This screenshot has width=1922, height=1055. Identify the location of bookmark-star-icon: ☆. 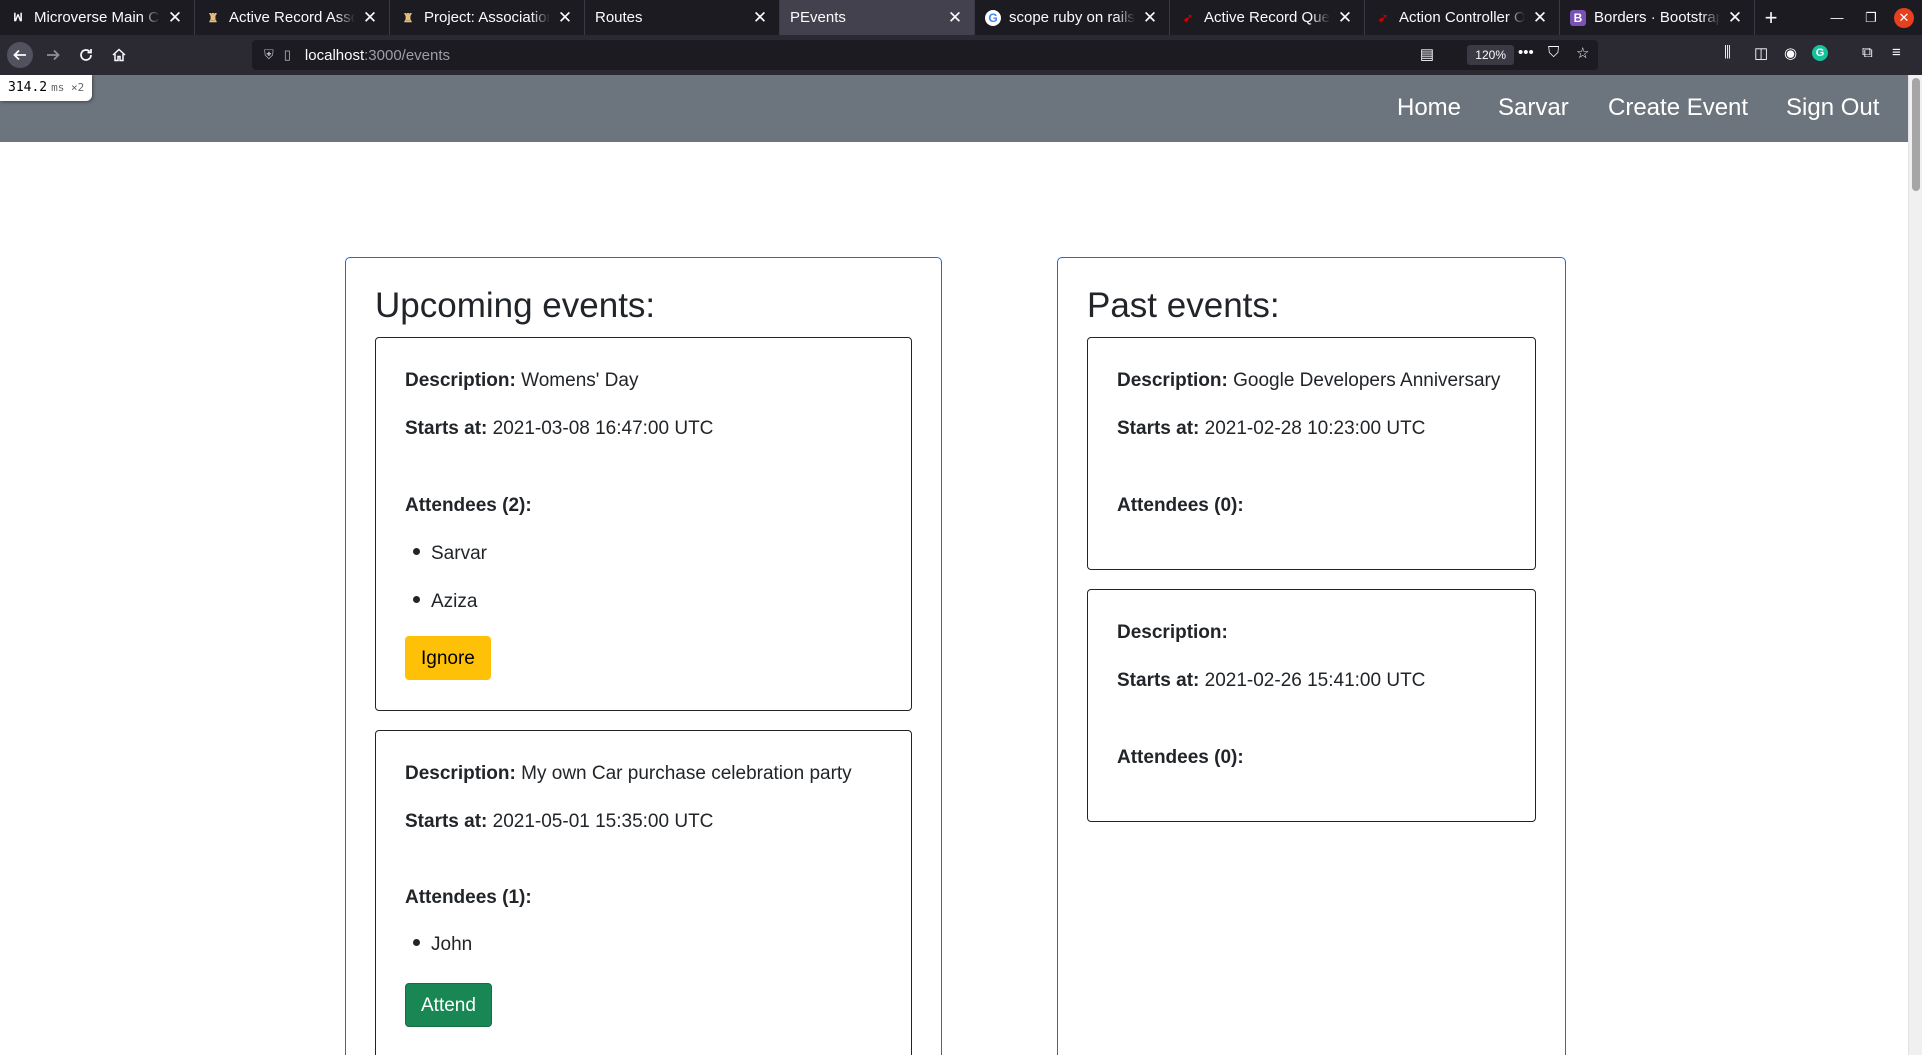
(1582, 53).